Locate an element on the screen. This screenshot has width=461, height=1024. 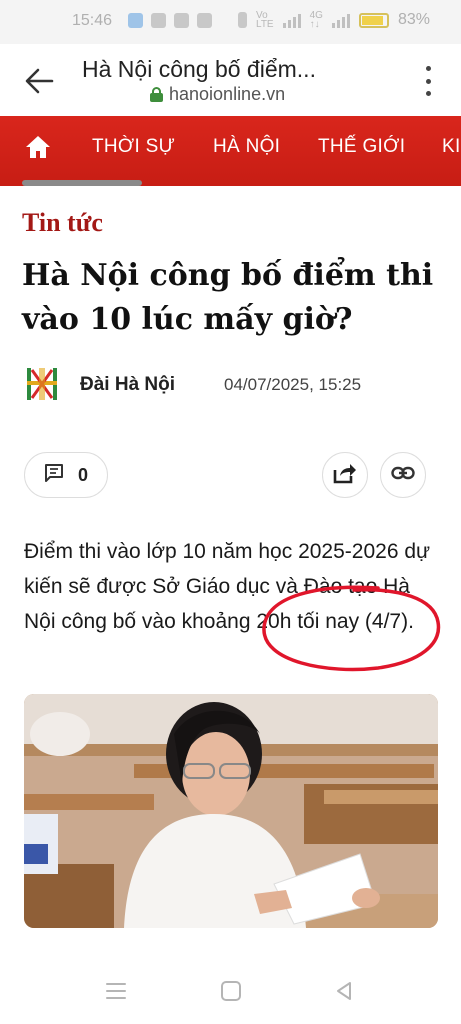
share-icon is located at coordinates (345, 475).